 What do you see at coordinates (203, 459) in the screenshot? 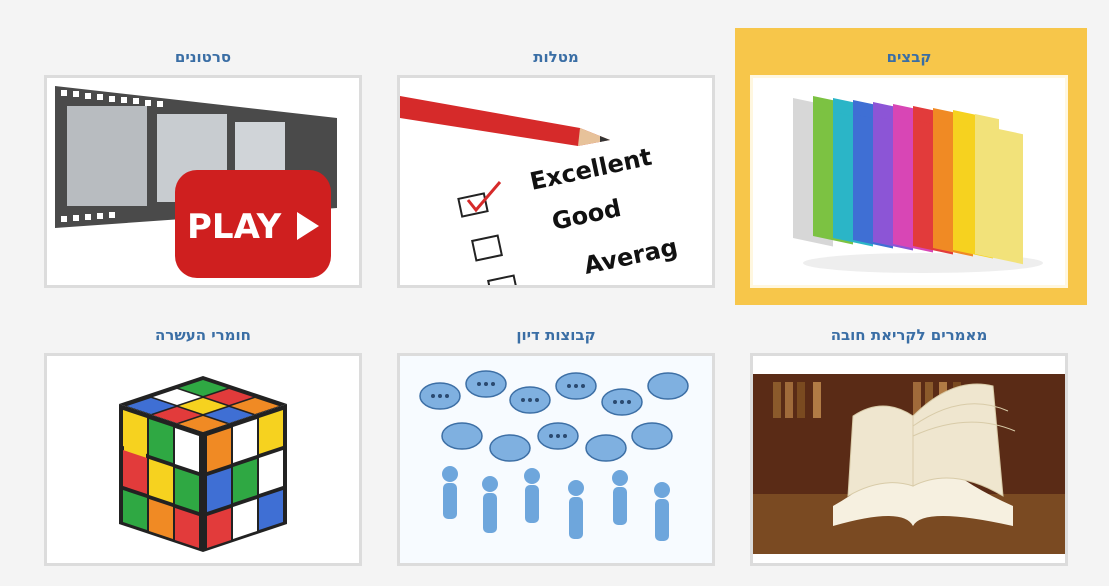
I see `rubiks-cube-icon` at bounding box center [203, 459].